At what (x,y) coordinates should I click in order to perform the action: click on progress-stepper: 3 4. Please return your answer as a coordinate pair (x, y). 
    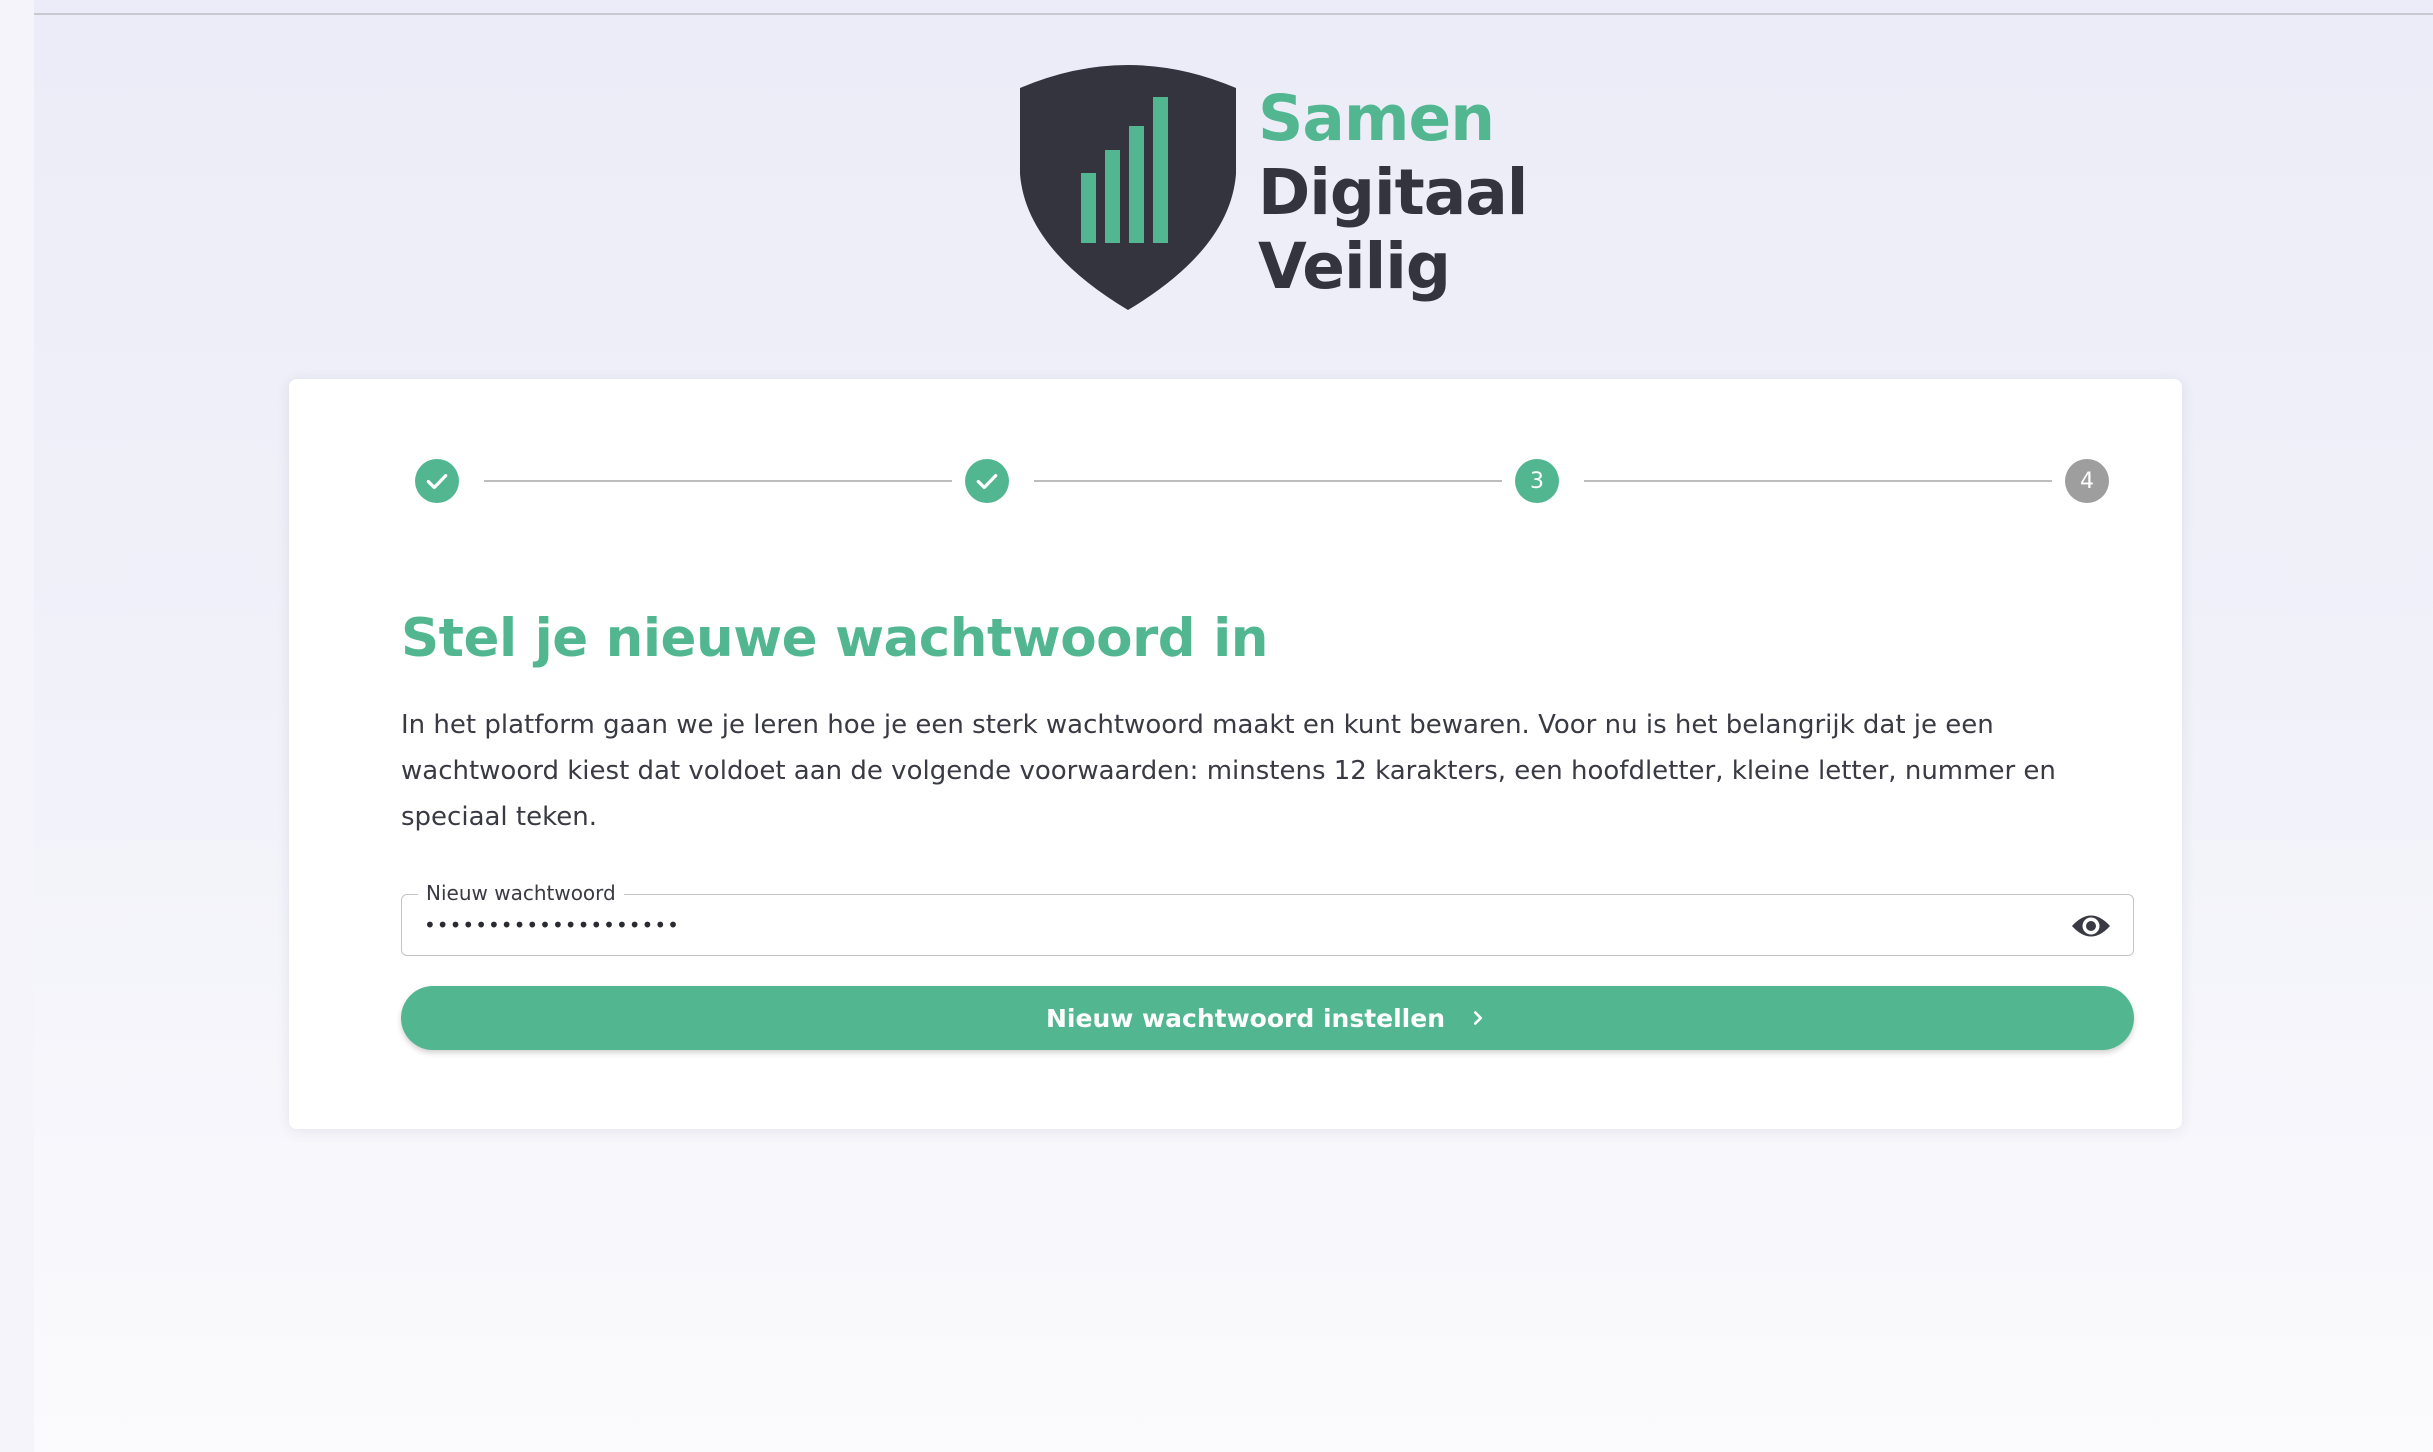
    Looking at the image, I should click on (1261, 481).